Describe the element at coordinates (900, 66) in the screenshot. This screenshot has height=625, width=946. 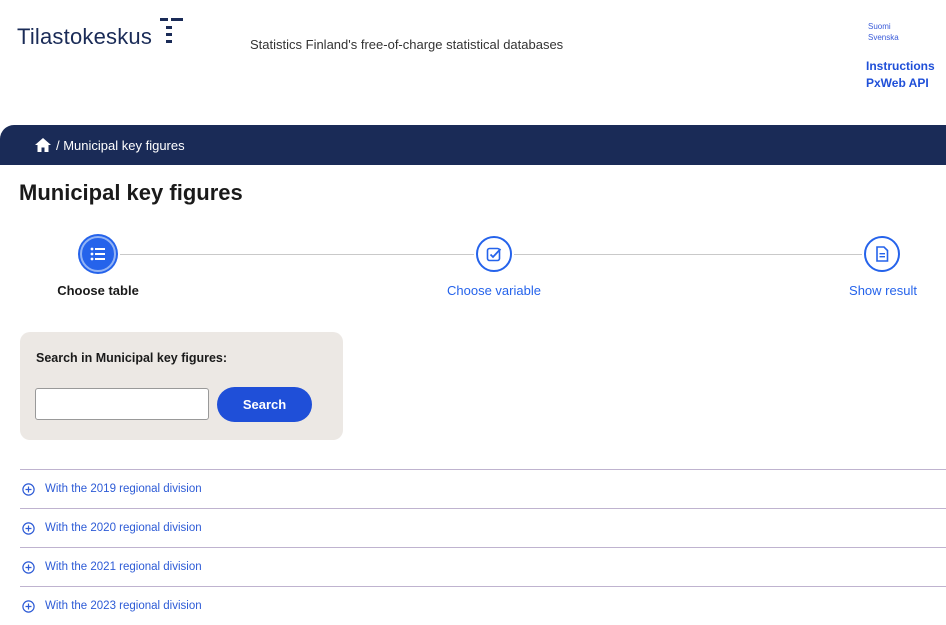
I see `instructions-link: Instructions` at that location.